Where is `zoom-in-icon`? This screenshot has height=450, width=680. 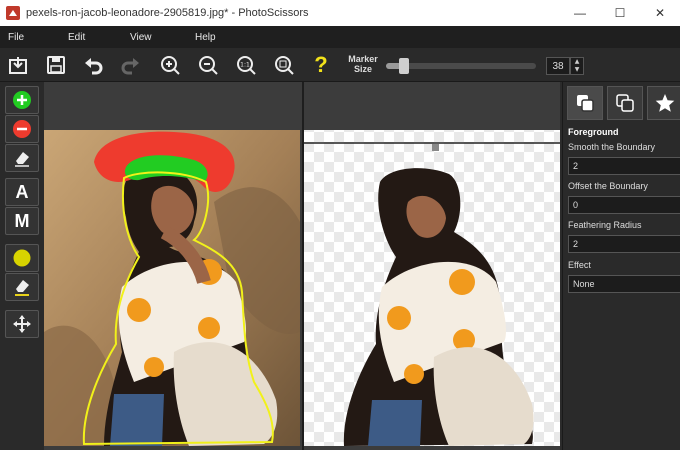
zoom-in-icon is located at coordinates (170, 65).